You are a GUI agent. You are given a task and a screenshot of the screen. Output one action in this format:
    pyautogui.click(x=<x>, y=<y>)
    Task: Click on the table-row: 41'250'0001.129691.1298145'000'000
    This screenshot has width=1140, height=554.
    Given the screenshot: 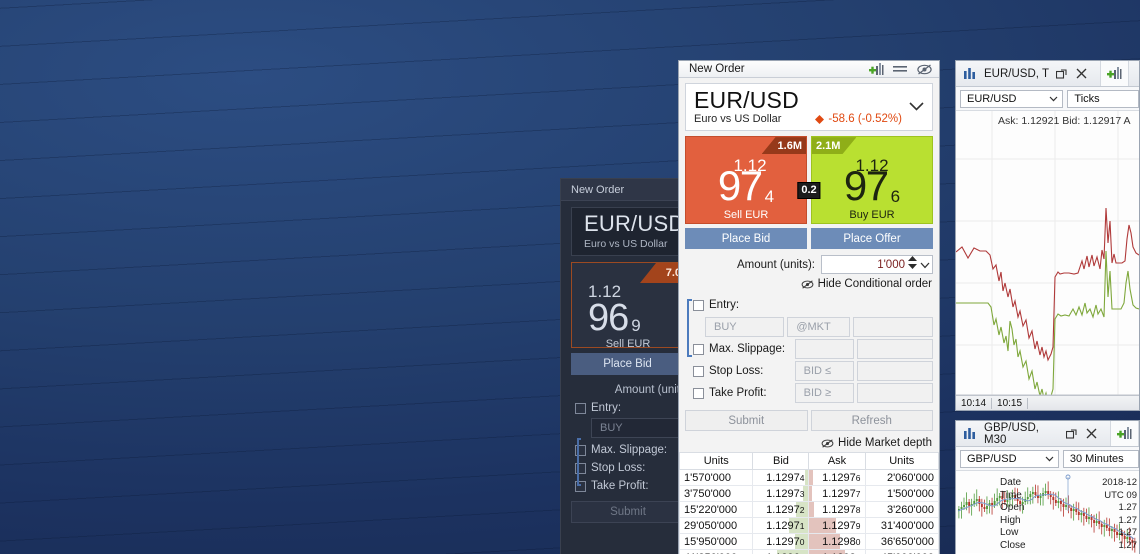 What is the action you would take?
    pyautogui.click(x=809, y=551)
    